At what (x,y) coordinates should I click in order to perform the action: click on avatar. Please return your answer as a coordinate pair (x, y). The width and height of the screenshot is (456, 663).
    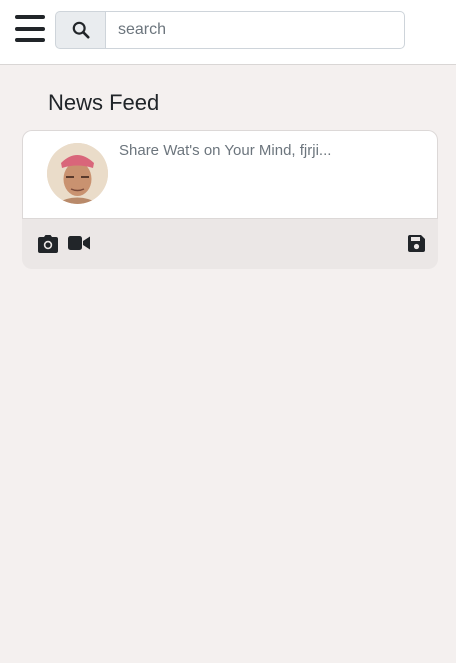
    Looking at the image, I should click on (77, 173).